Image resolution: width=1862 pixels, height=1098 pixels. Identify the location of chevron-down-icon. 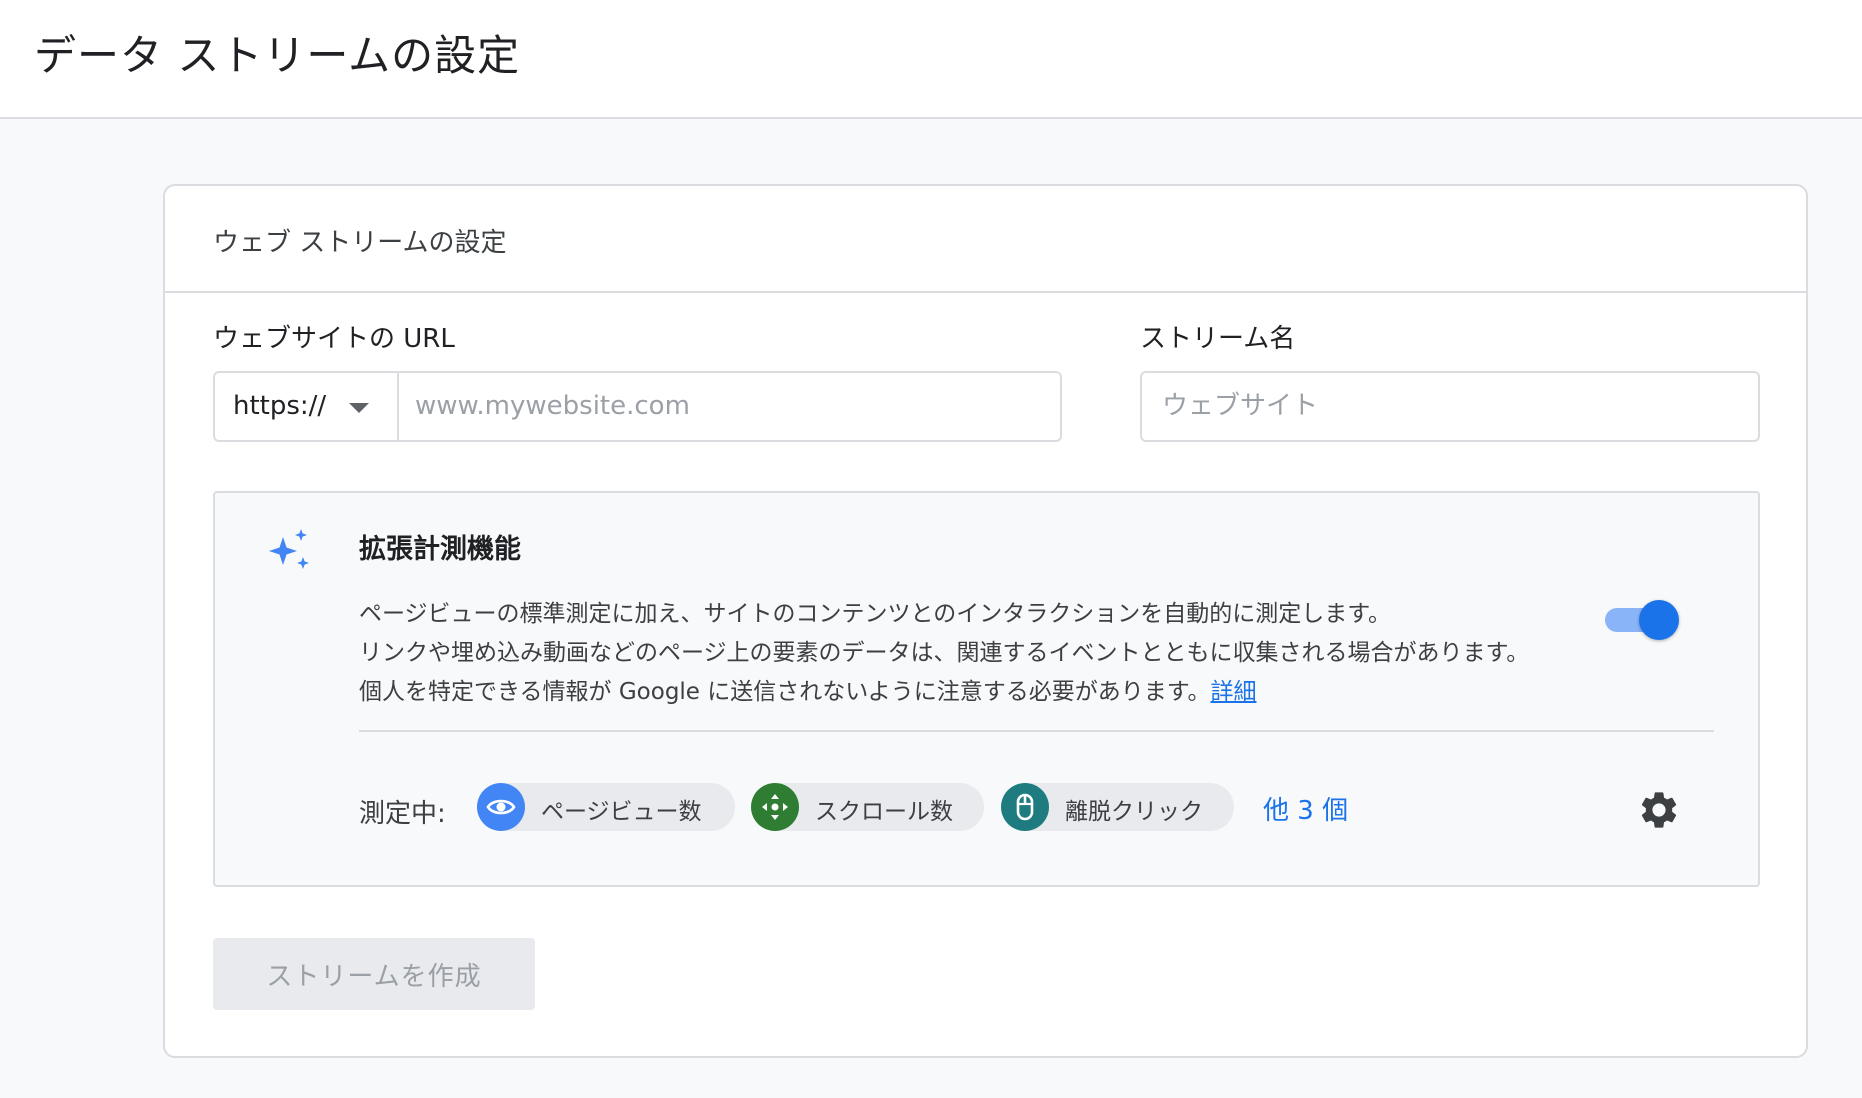
(359, 408).